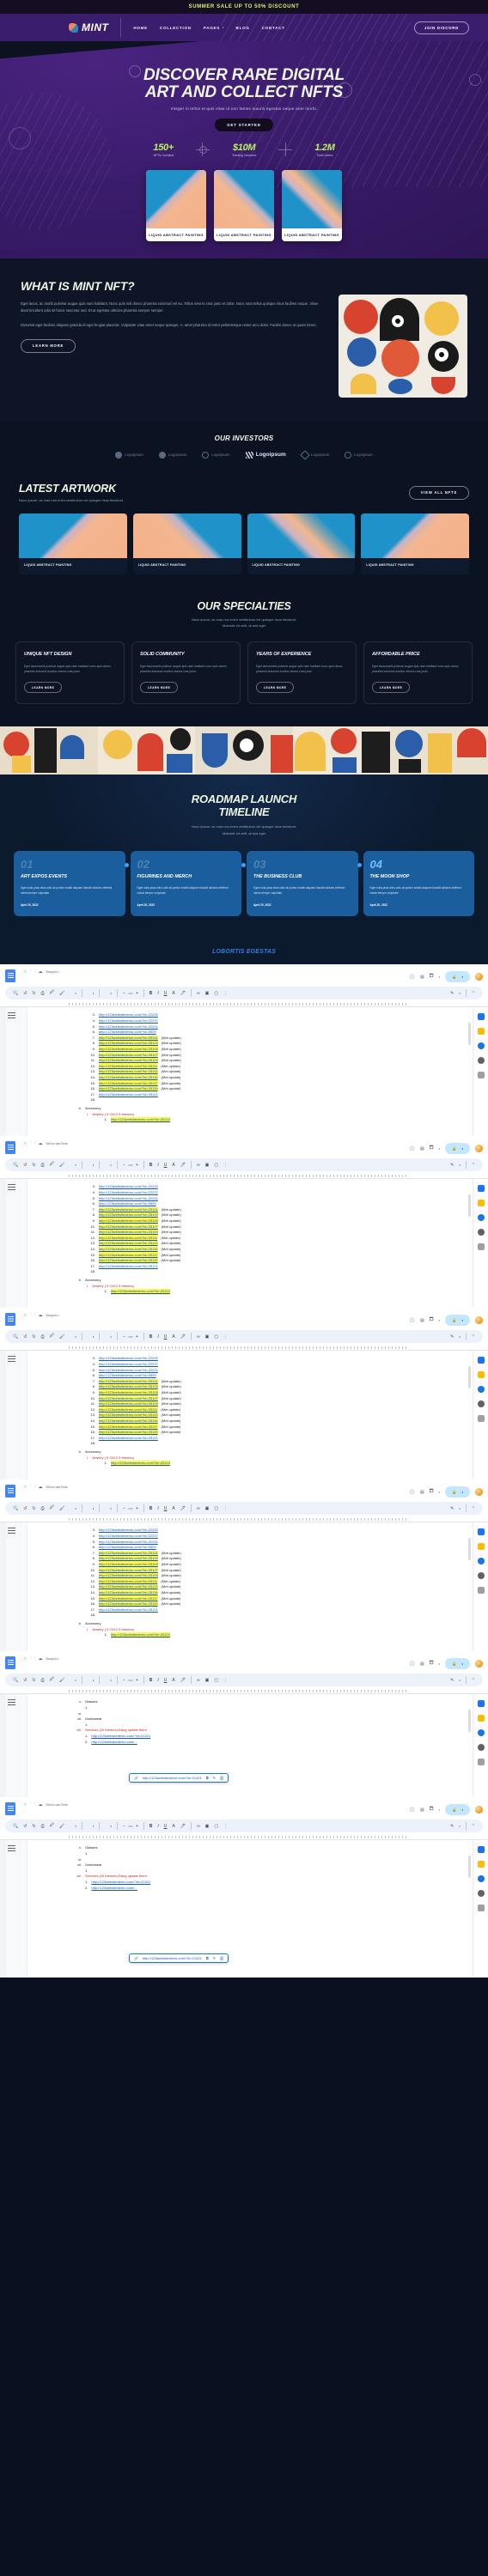 The image size is (488, 2576). What do you see at coordinates (481, 1909) in the screenshot?
I see `add-ons-icon` at bounding box center [481, 1909].